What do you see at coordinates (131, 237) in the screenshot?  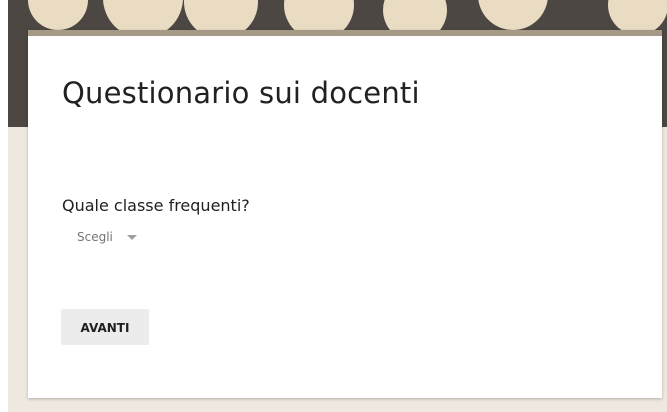 I see `chevron-down-icon` at bounding box center [131, 237].